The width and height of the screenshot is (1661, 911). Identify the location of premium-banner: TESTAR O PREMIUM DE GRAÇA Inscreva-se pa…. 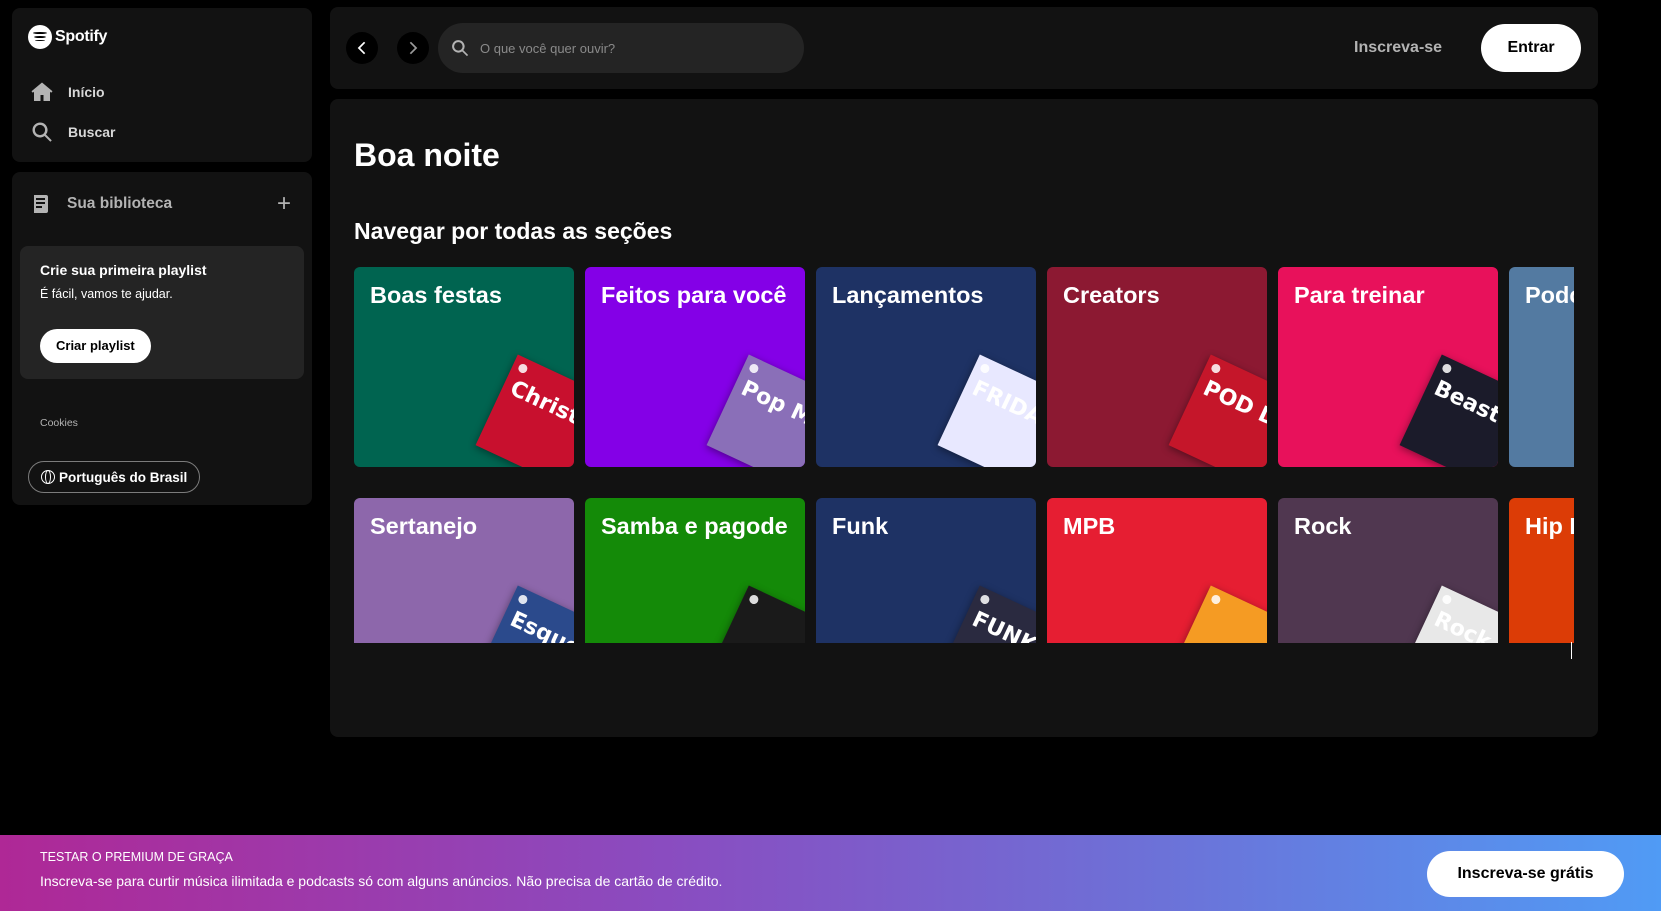
(830, 873).